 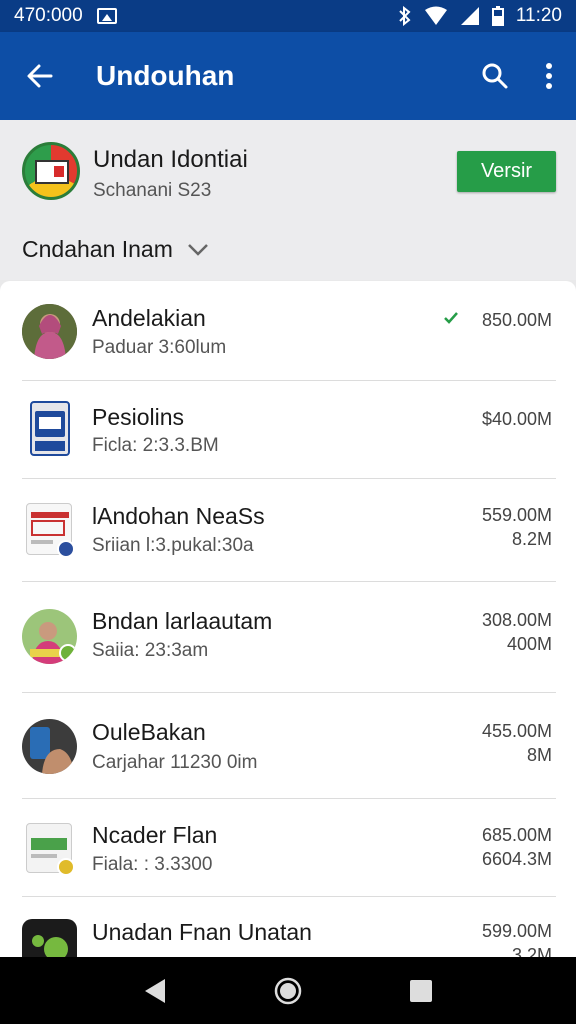 What do you see at coordinates (155, 445) in the screenshot?
I see `item-subtitle: Ficla: 2:3.3.BM` at bounding box center [155, 445].